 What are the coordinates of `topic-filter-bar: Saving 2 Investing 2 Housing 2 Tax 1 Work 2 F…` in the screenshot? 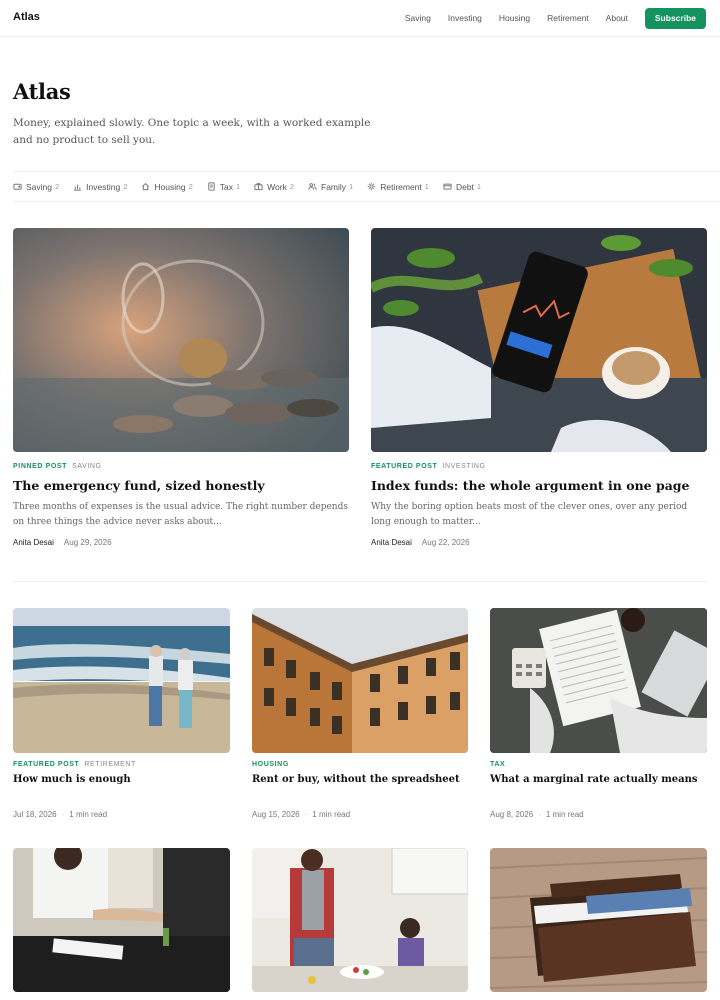 It's located at (366, 186).